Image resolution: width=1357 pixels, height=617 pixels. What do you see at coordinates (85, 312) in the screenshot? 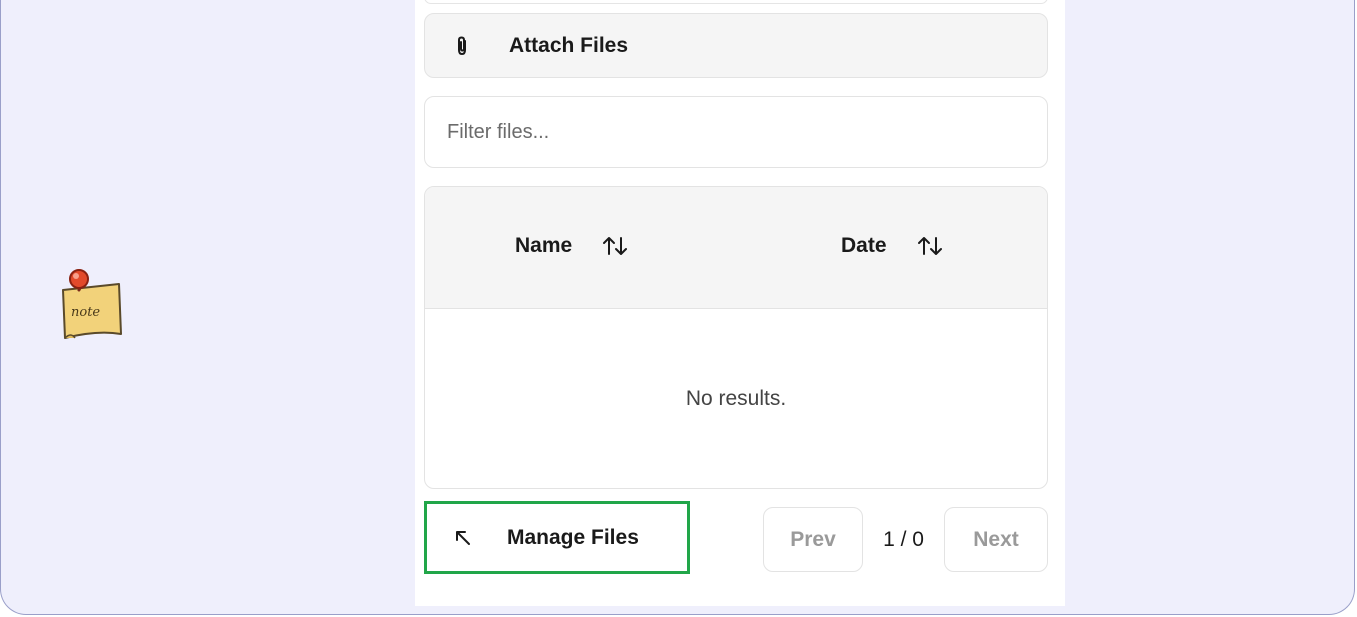
I see `sticker-text: note` at bounding box center [85, 312].